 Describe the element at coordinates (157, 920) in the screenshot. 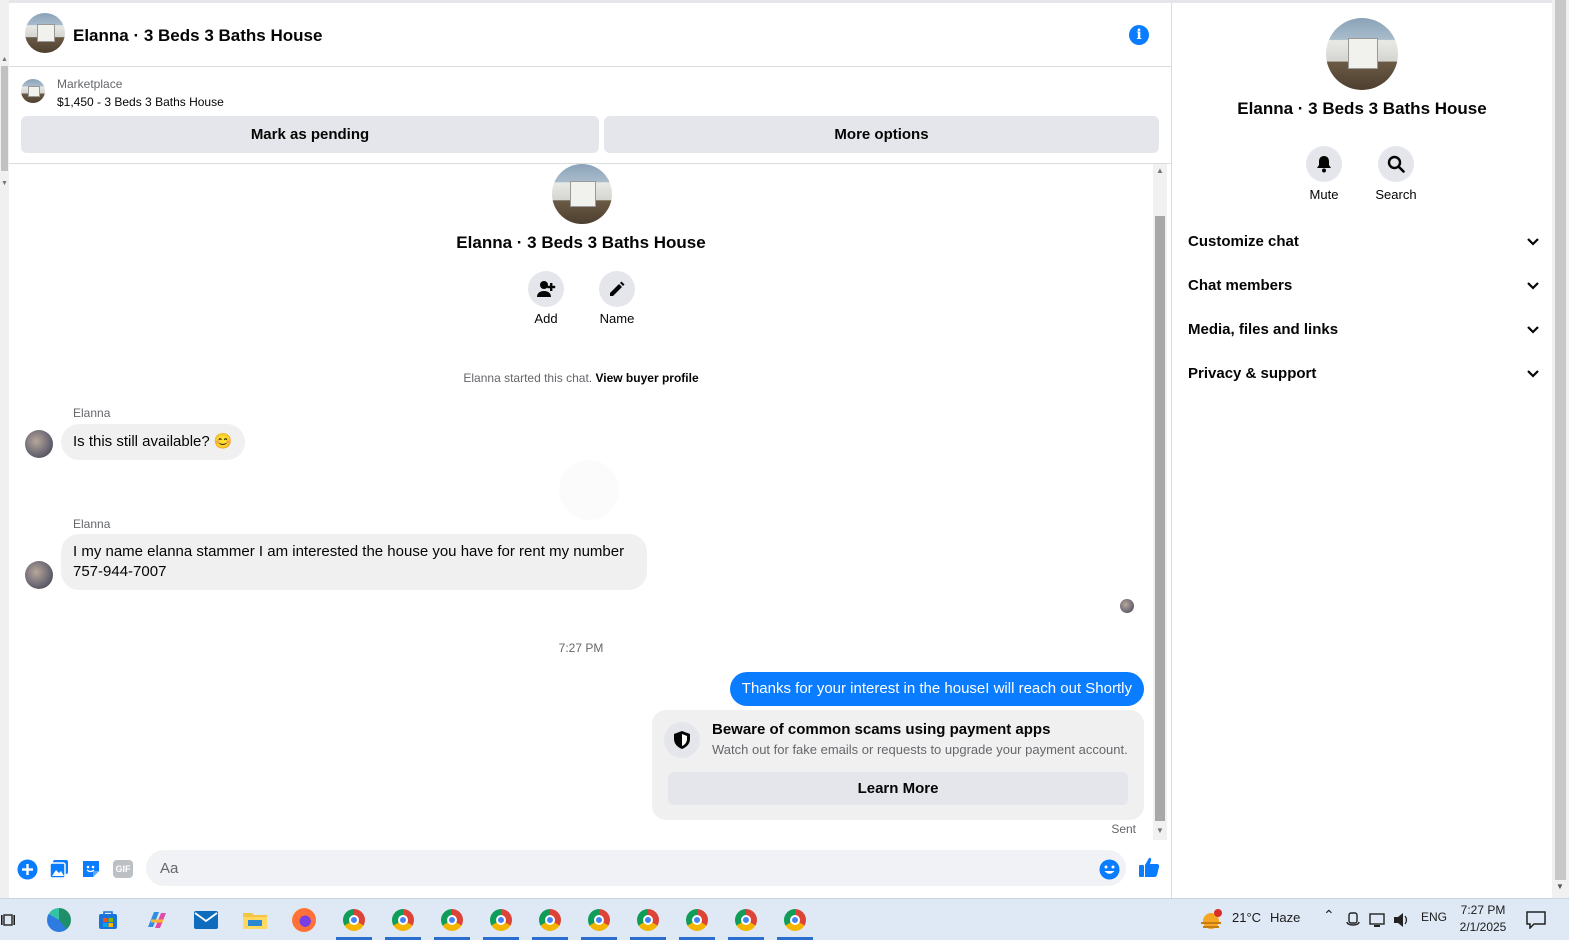

I see `copilot-icon` at that location.